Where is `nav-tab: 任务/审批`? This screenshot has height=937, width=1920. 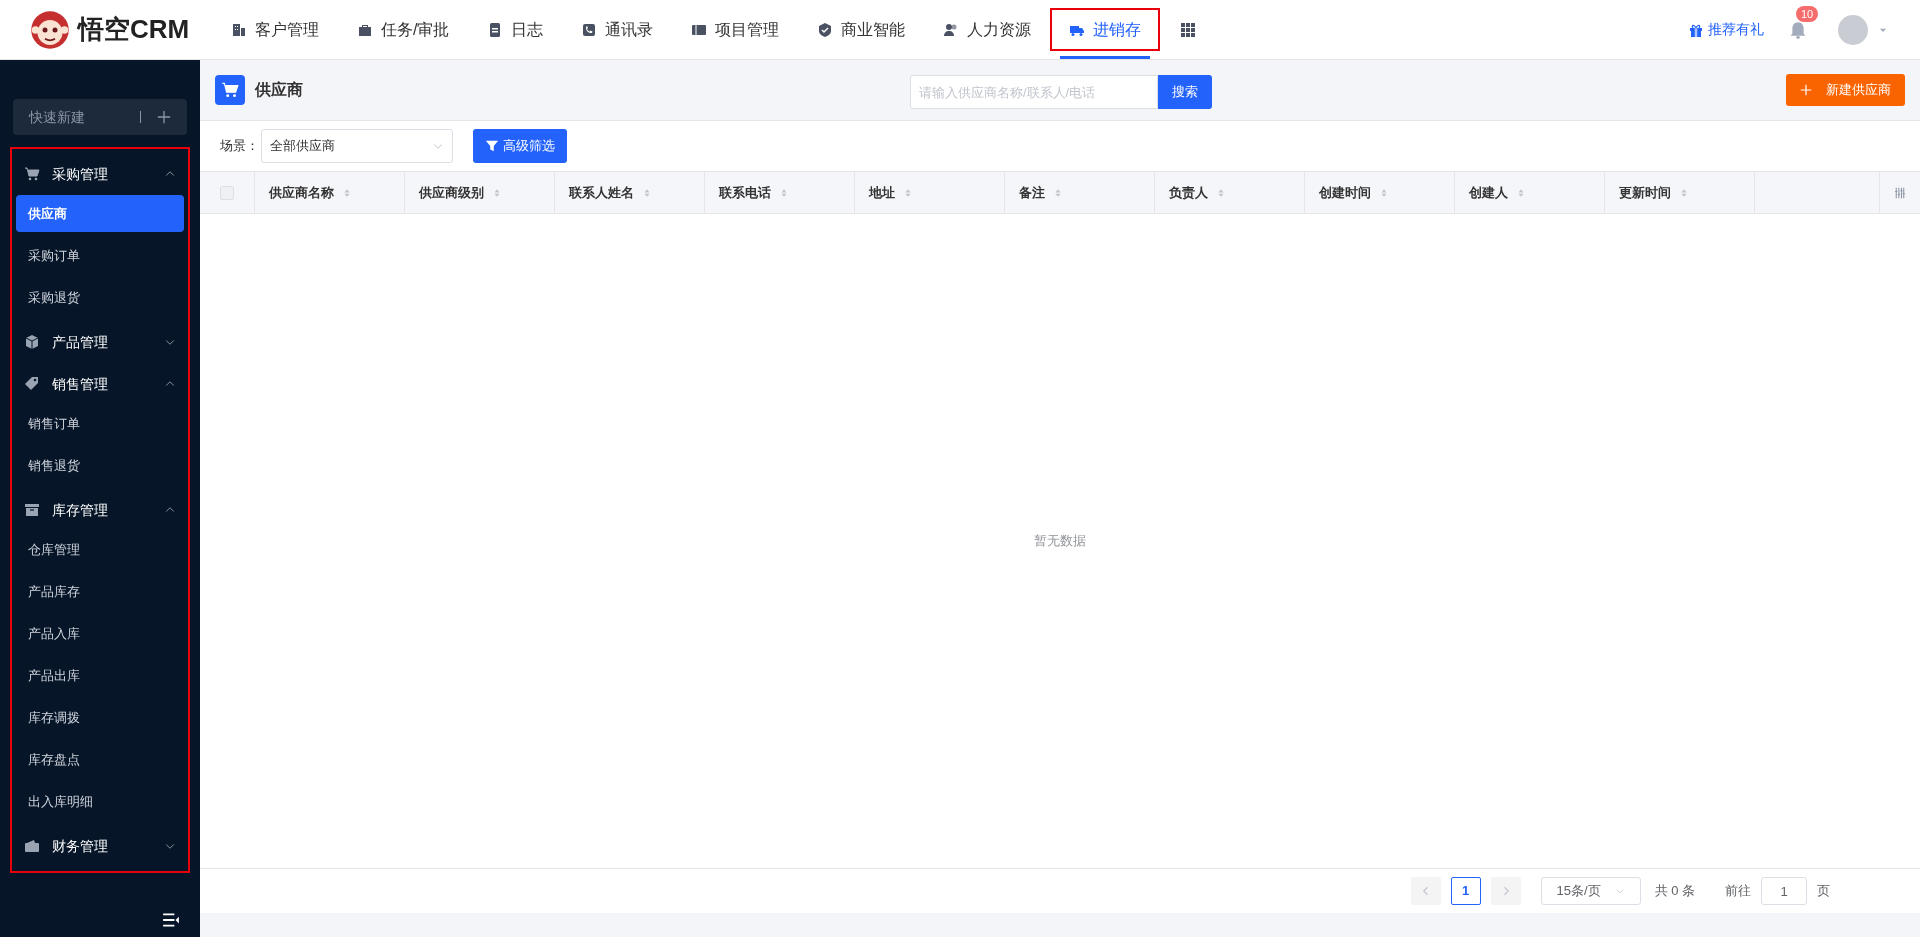 nav-tab: 任务/审批 is located at coordinates (403, 29).